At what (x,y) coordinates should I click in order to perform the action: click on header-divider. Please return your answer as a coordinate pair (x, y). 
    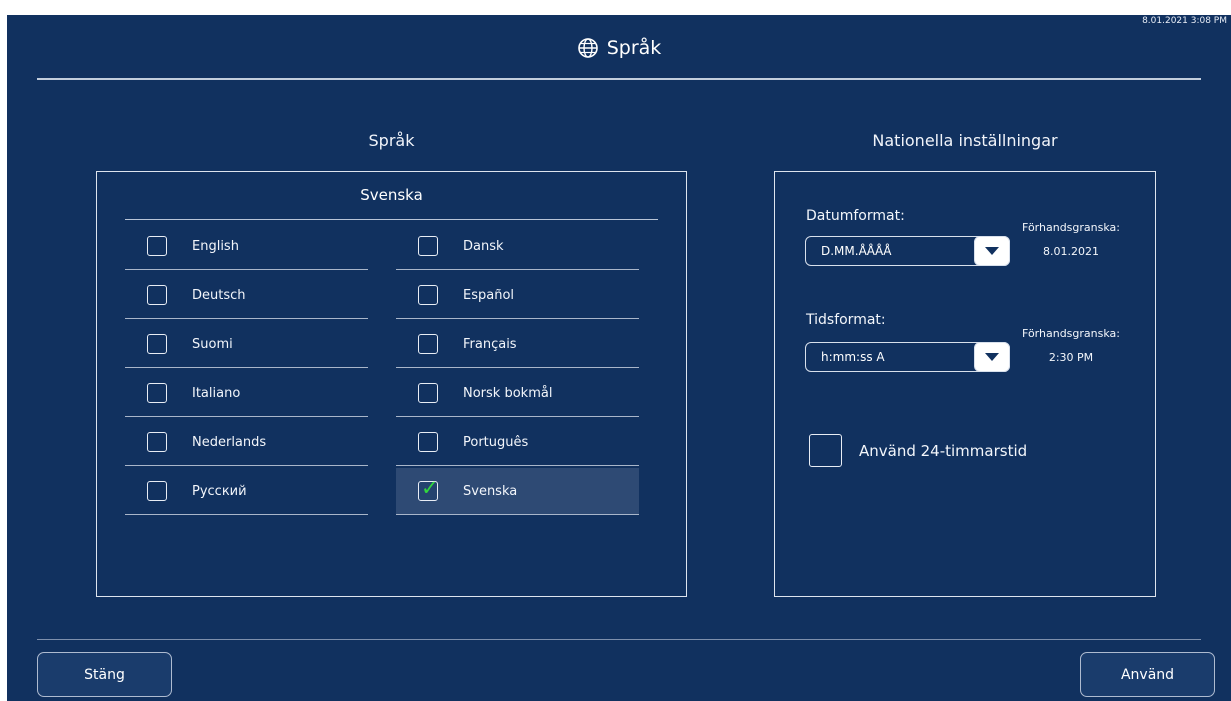
    Looking at the image, I should click on (619, 79).